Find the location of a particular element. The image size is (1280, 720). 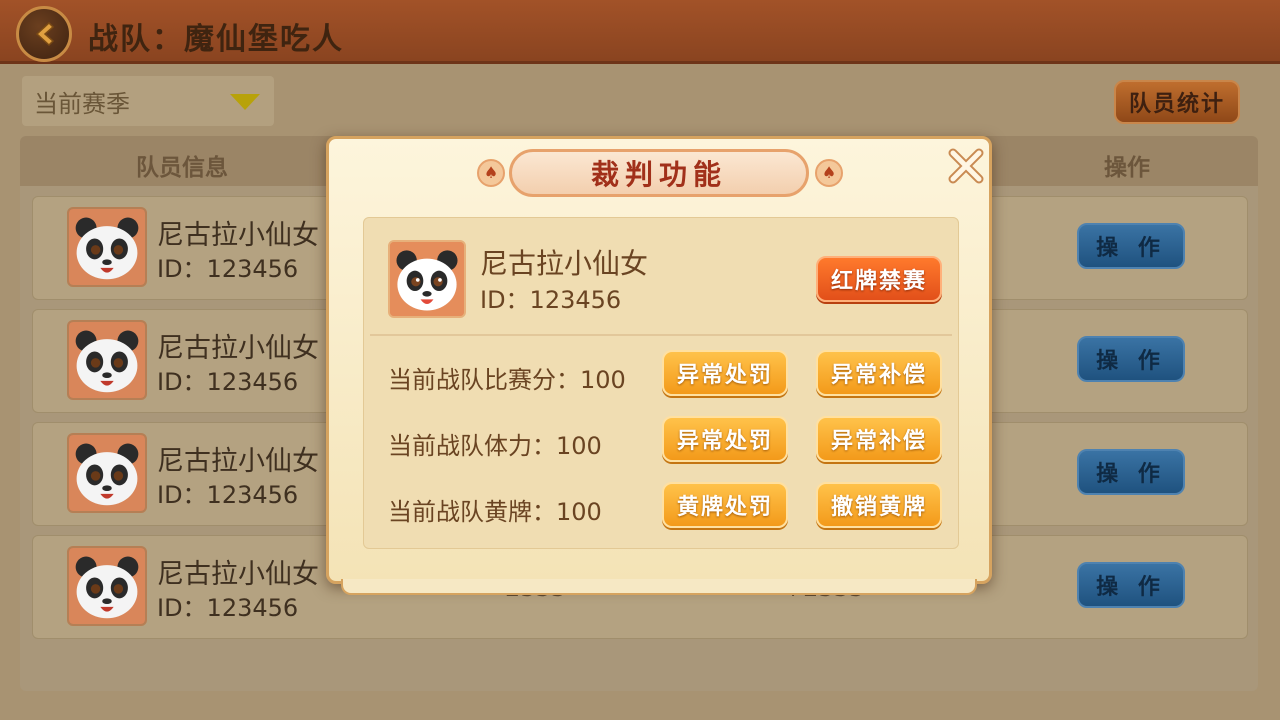

stamina-label: 当前战队体力：100 is located at coordinates (495, 446).